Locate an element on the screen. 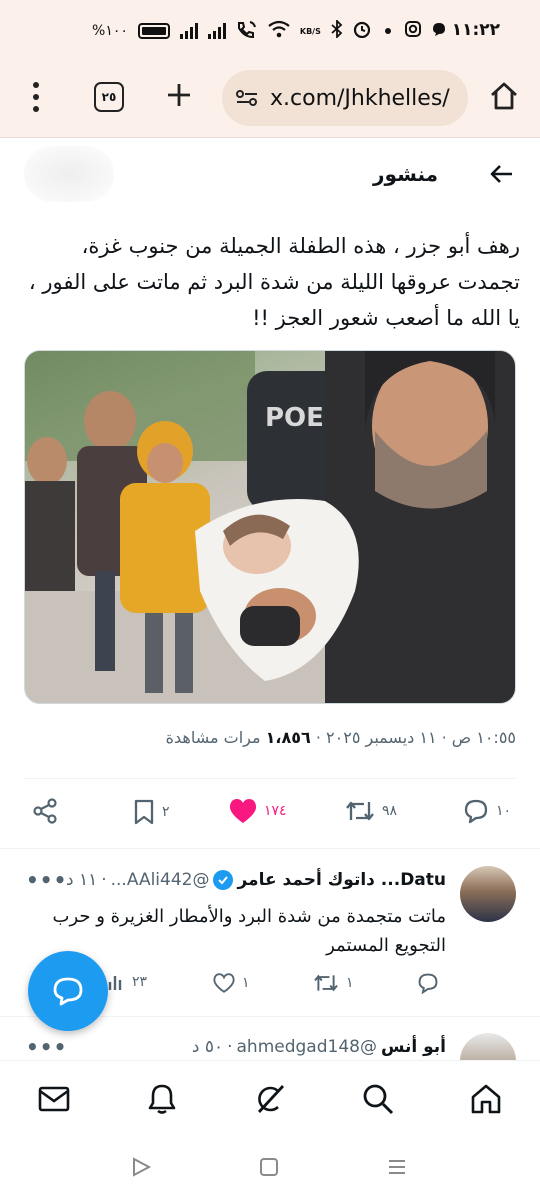 The width and height of the screenshot is (540, 1200). reply-retweet-button: ١ is located at coordinates (333, 983).